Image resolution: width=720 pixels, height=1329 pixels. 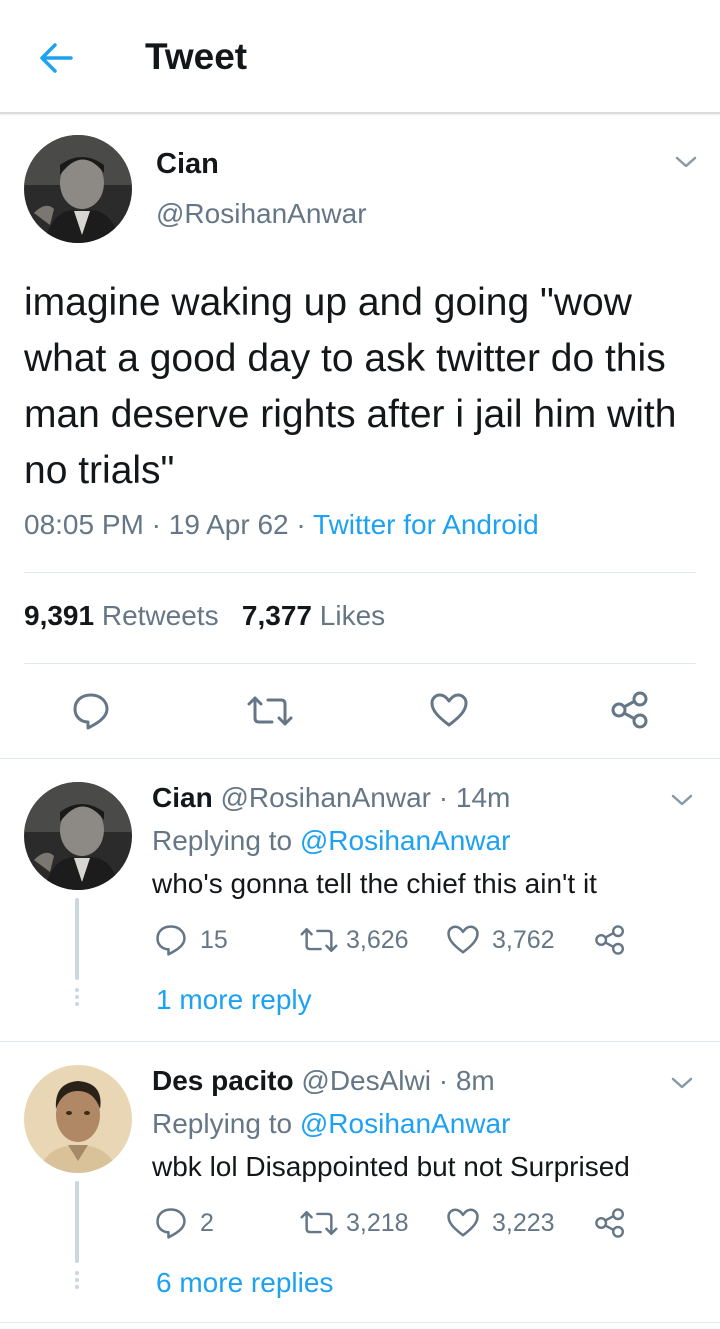 I want to click on show-more-replies-link: 6 more replies, so click(x=244, y=1283).